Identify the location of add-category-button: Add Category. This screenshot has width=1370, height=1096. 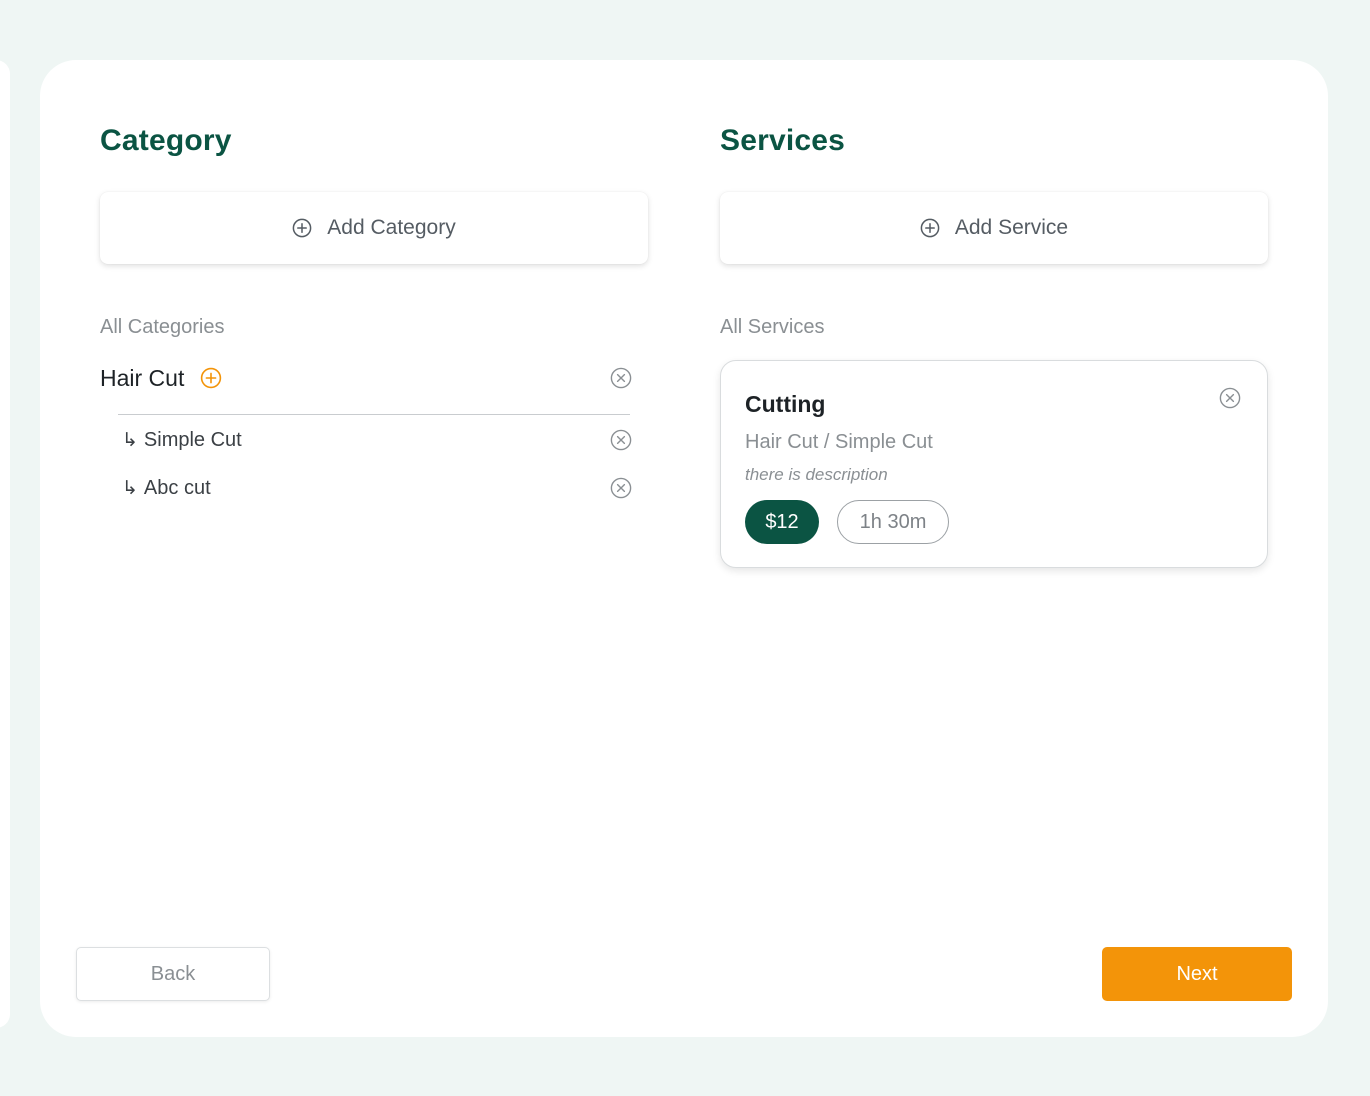
(374, 228).